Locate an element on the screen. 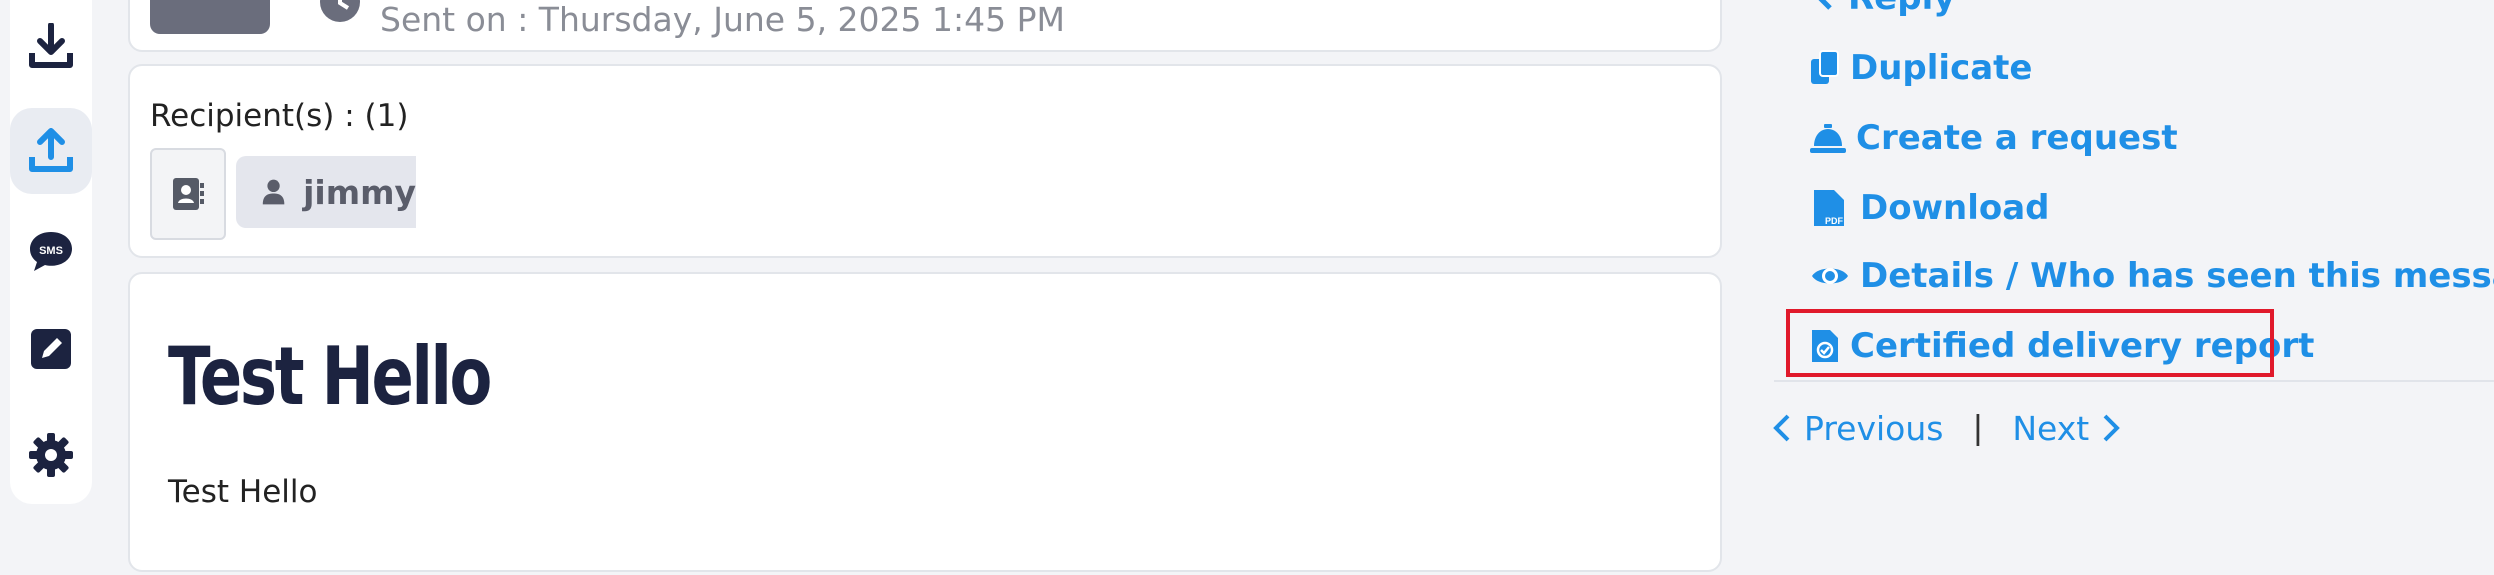  copy-icon is located at coordinates (1825, 67).